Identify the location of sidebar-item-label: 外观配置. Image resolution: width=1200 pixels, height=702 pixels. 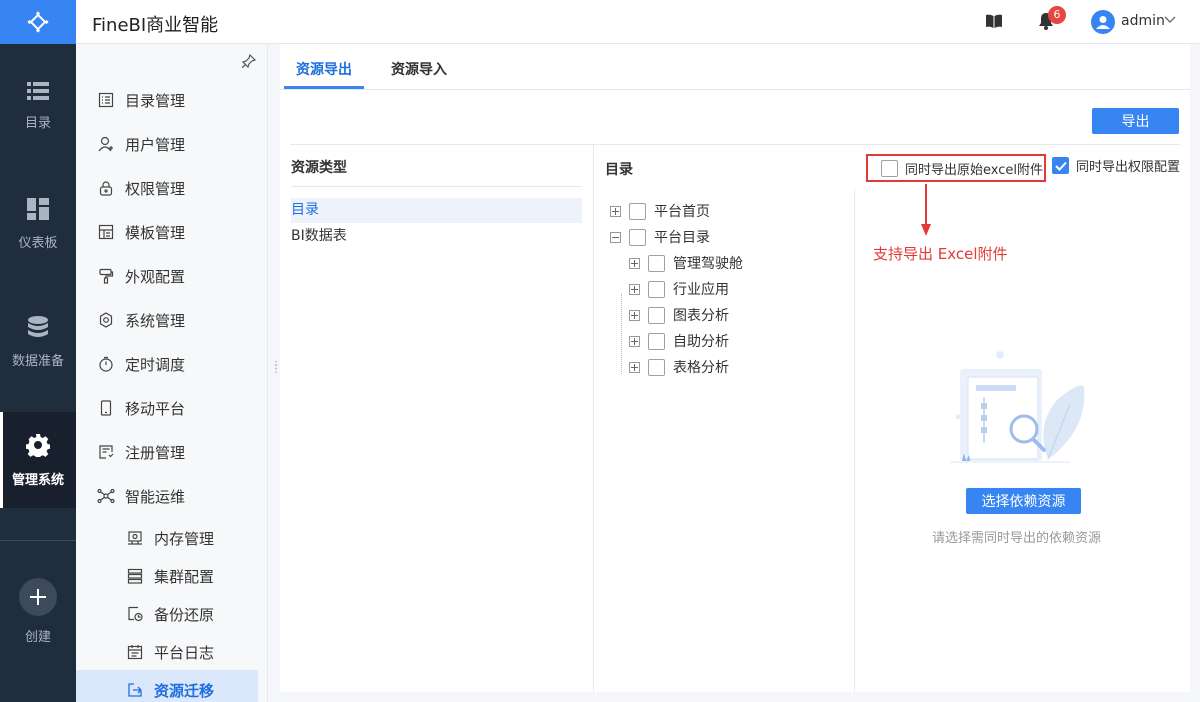
(155, 276).